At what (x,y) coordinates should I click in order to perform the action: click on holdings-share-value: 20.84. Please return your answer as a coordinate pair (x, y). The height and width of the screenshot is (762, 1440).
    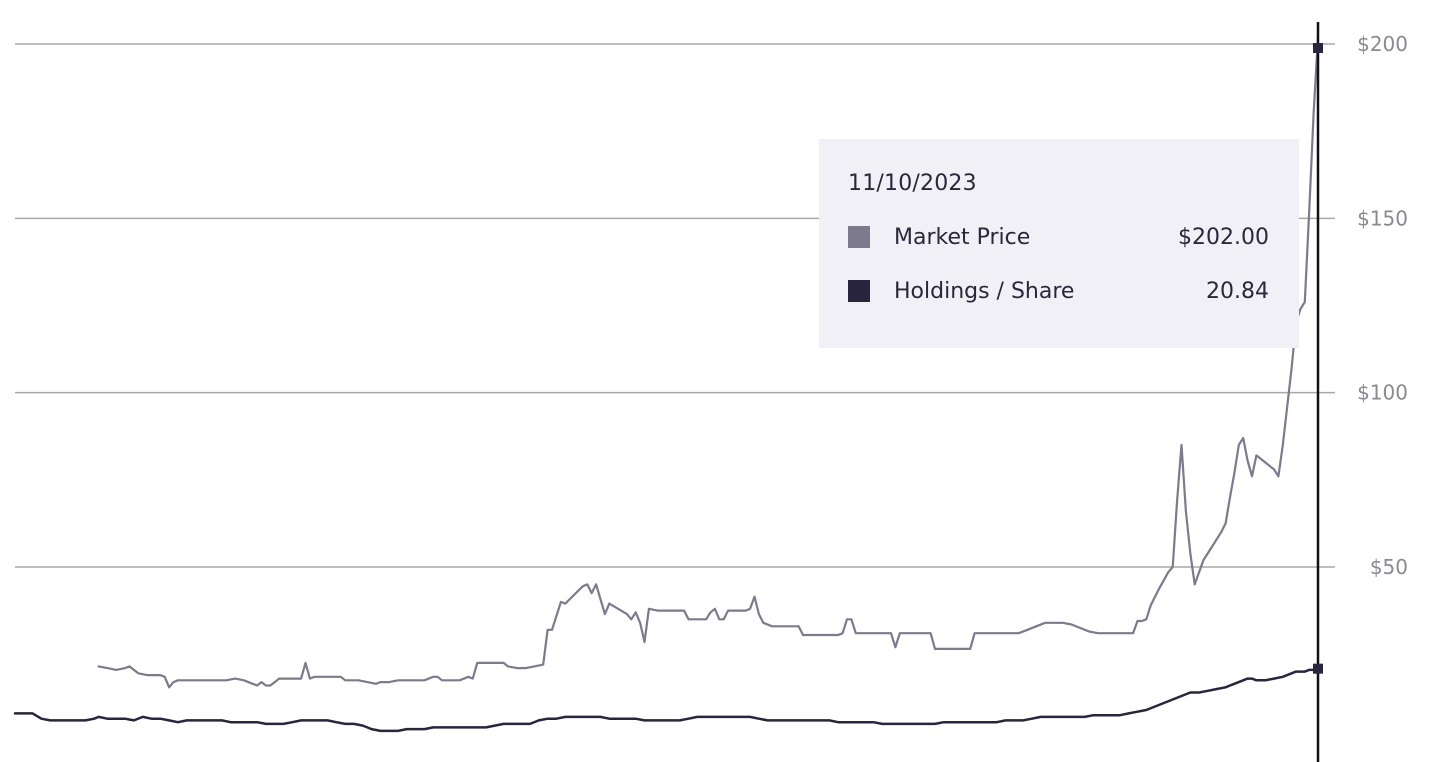
    Looking at the image, I should click on (1237, 291).